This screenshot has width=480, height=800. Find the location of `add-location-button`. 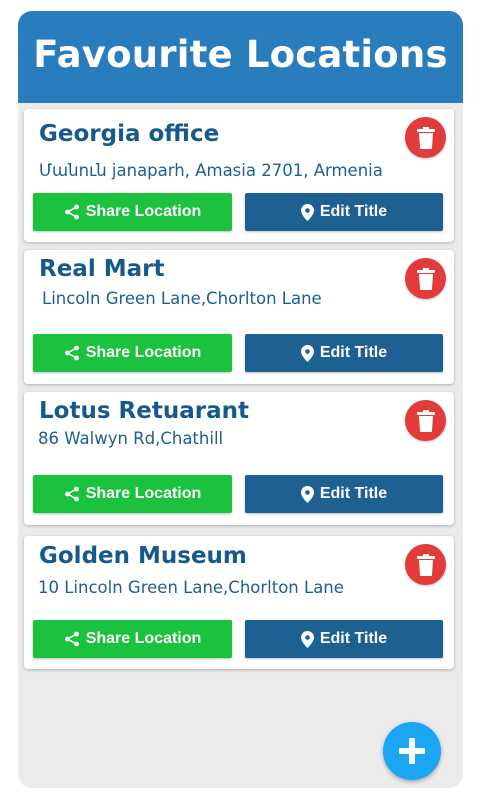

add-location-button is located at coordinates (412, 751).